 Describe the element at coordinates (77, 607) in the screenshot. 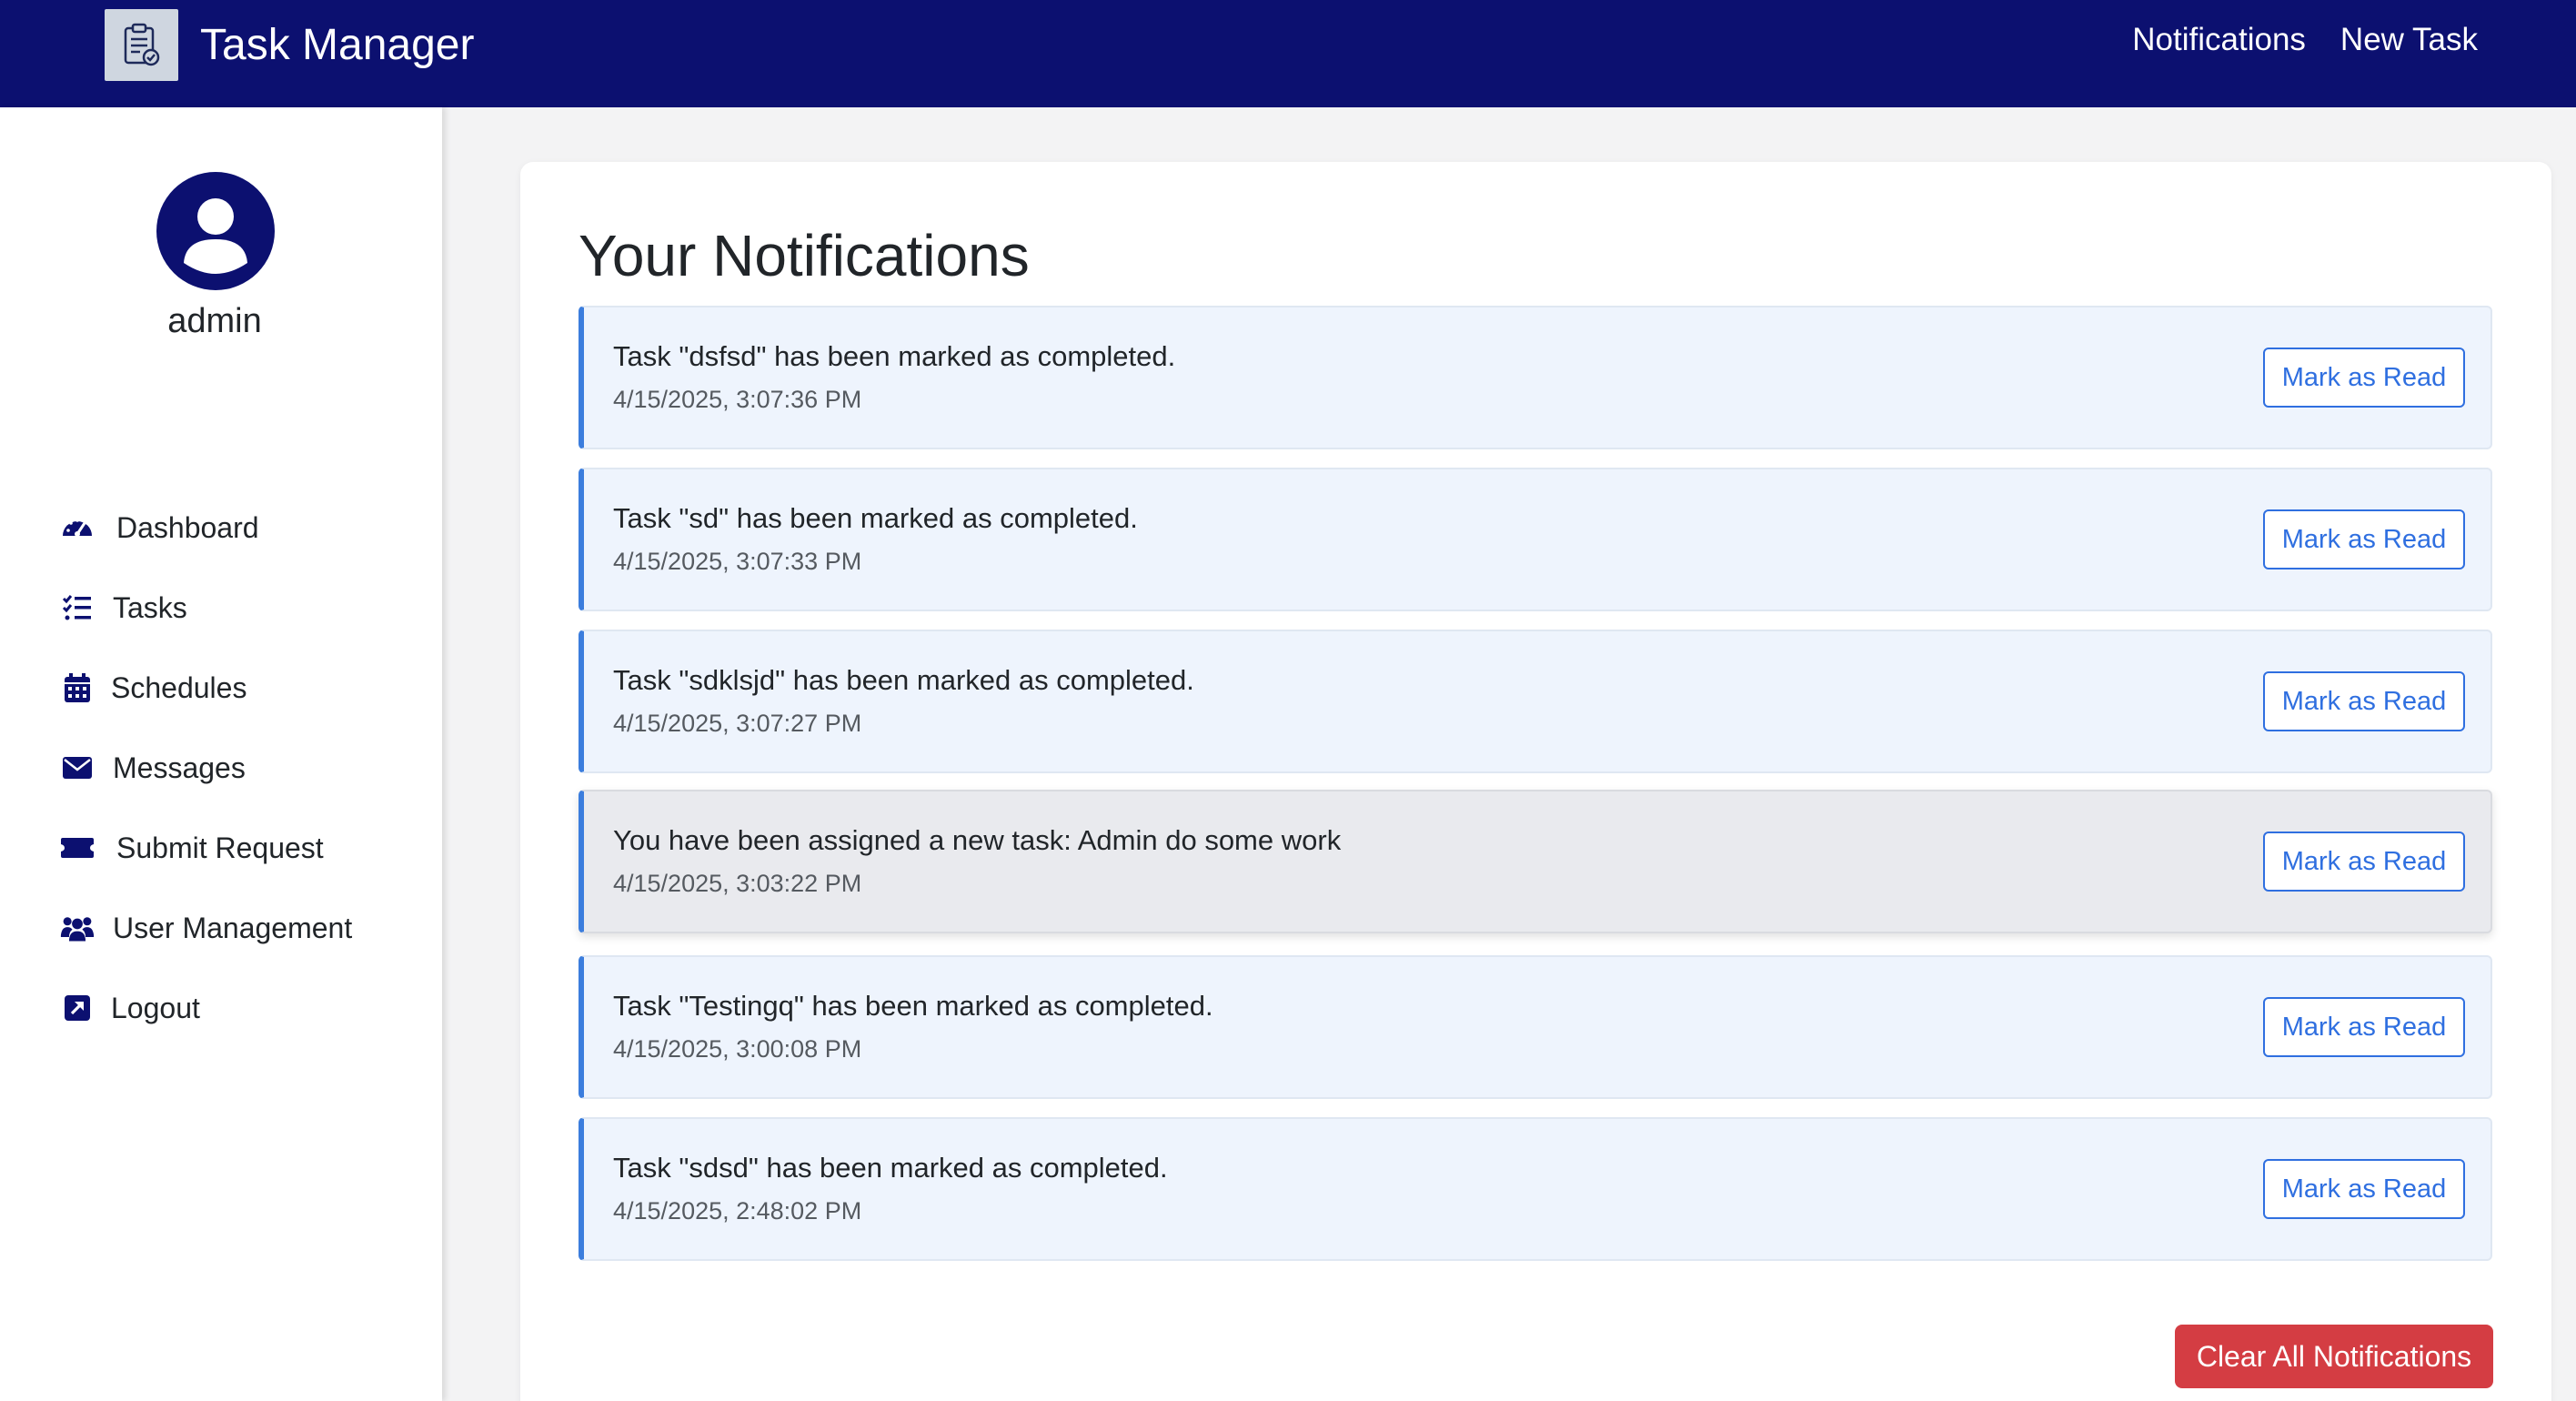

I see `list-check-icon` at that location.